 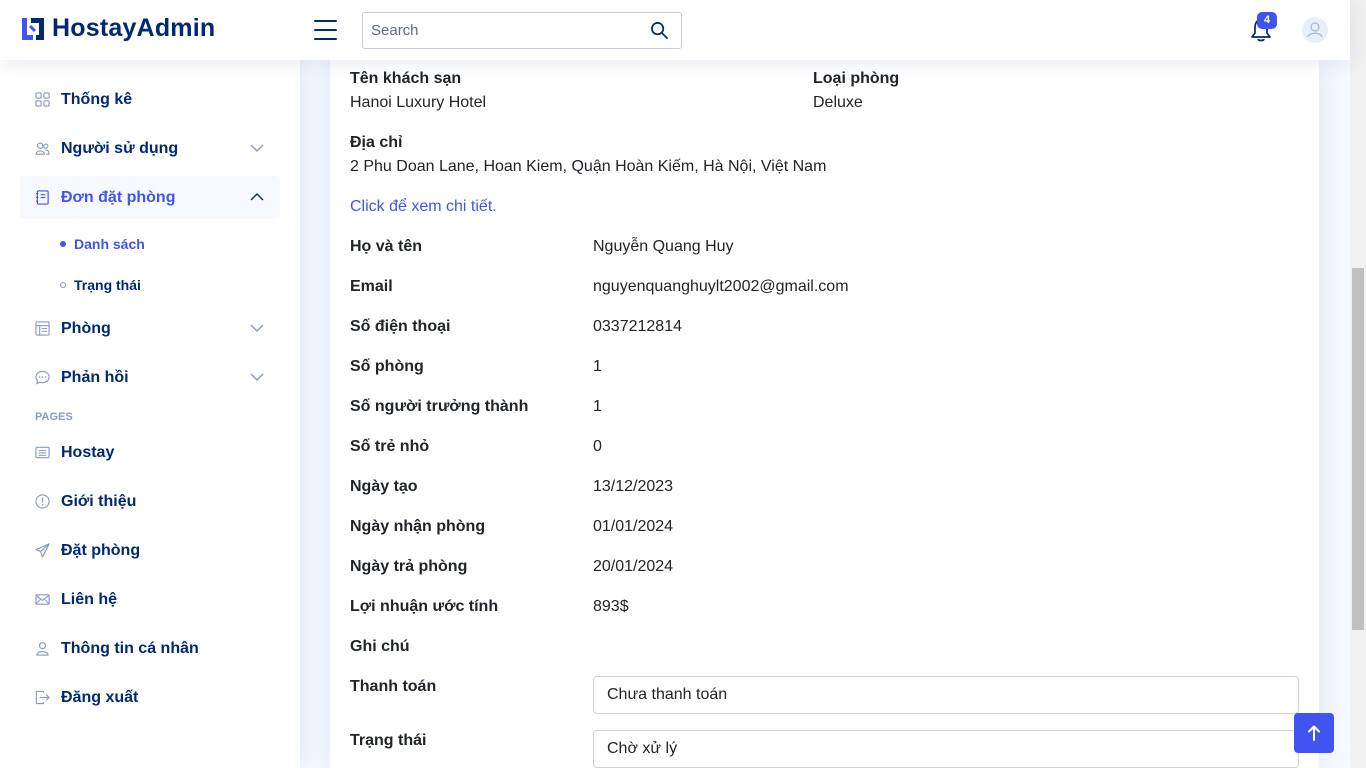 I want to click on status-label: Trạng thái, so click(x=388, y=740).